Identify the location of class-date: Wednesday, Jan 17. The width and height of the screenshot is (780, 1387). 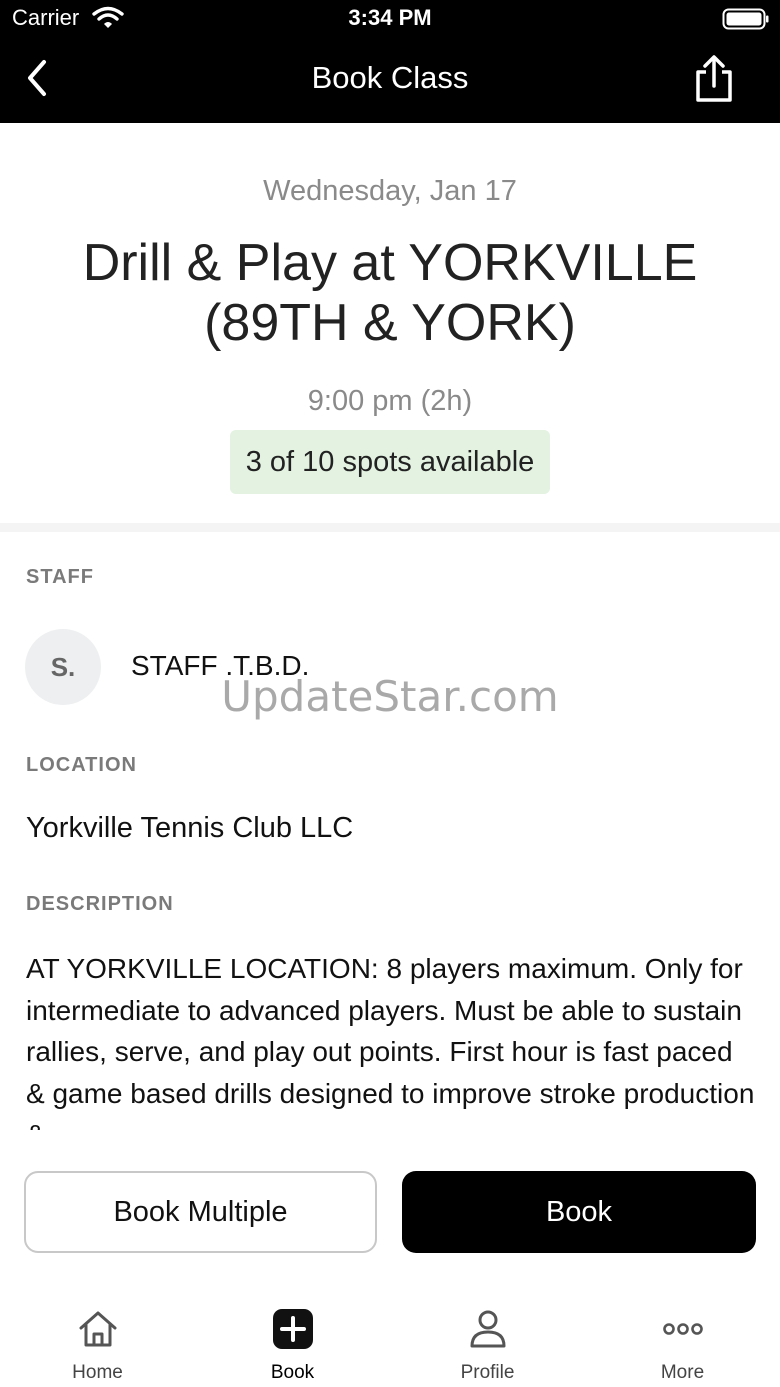
(390, 191).